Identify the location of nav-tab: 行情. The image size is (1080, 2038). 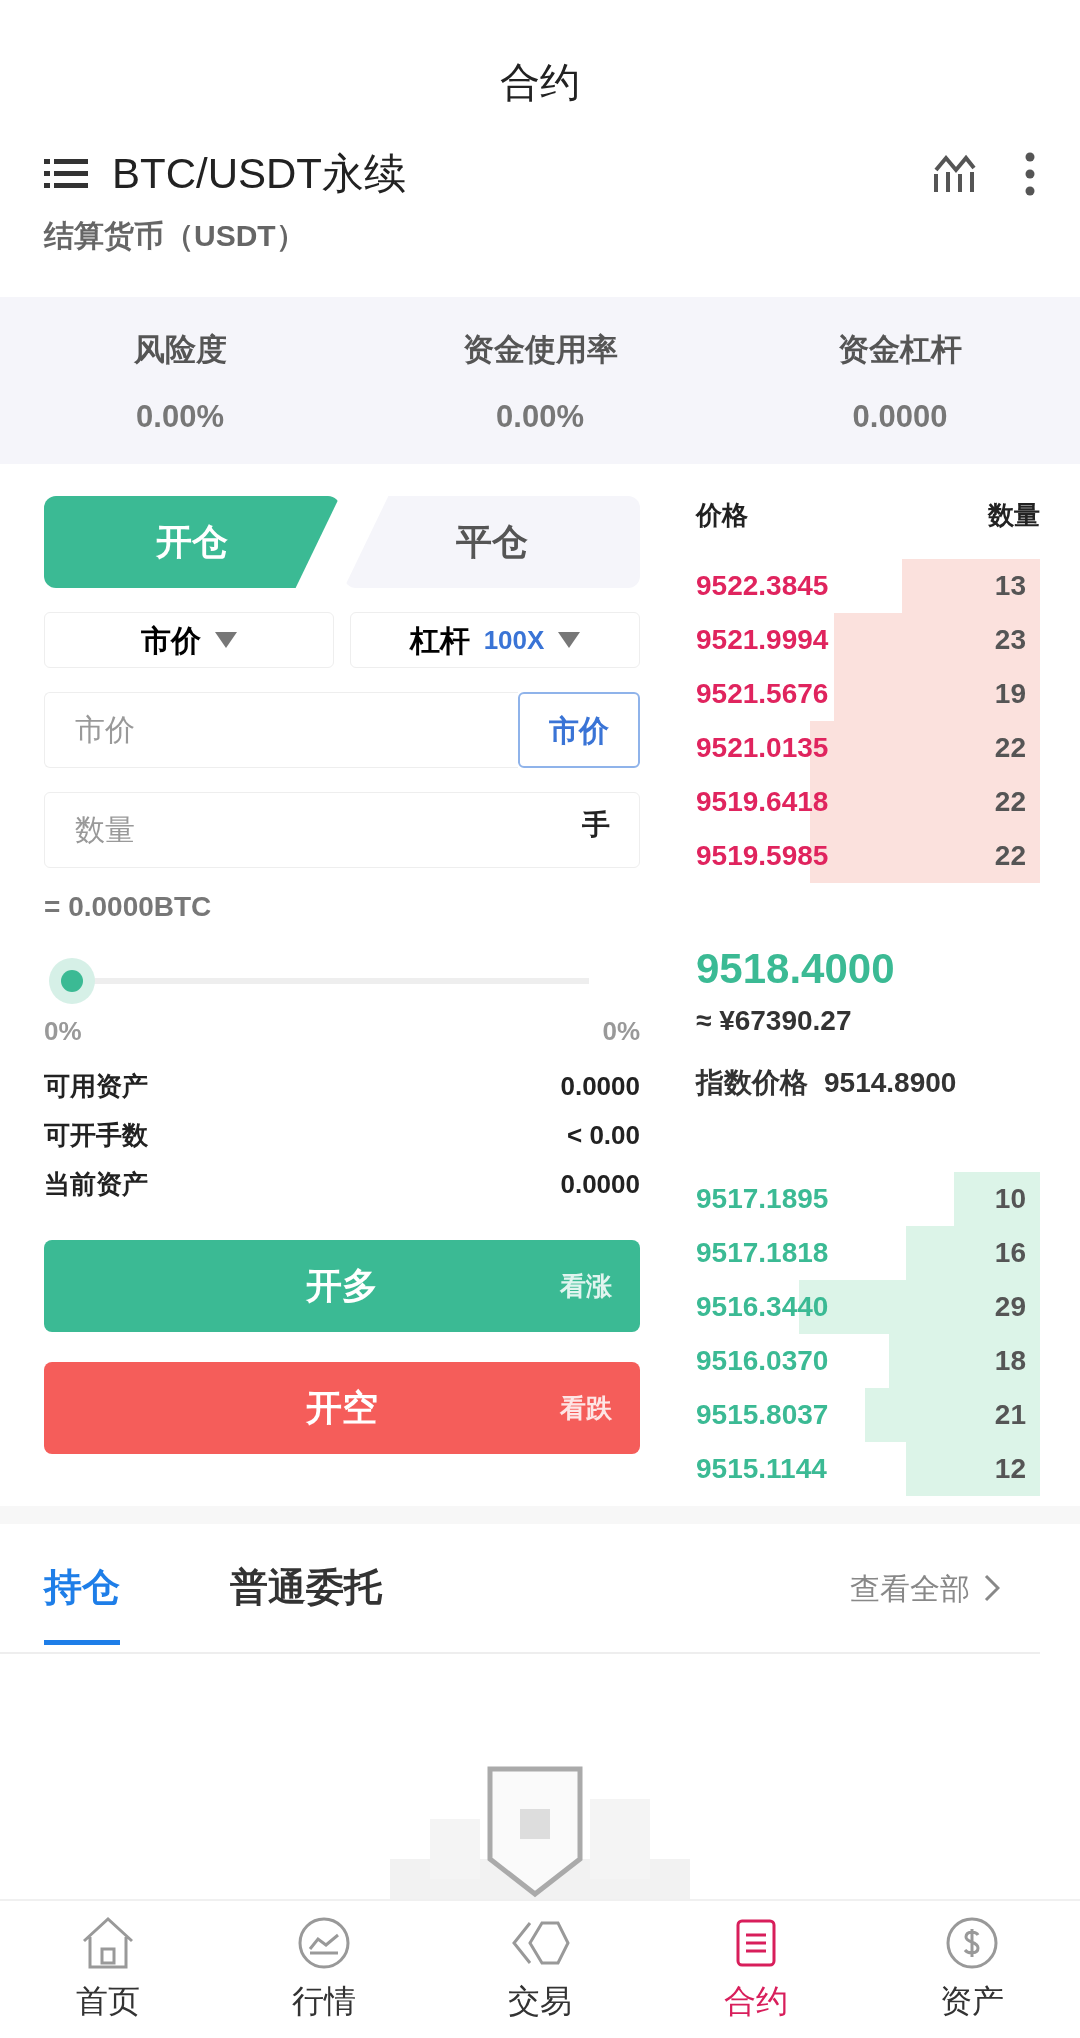
(324, 1970).